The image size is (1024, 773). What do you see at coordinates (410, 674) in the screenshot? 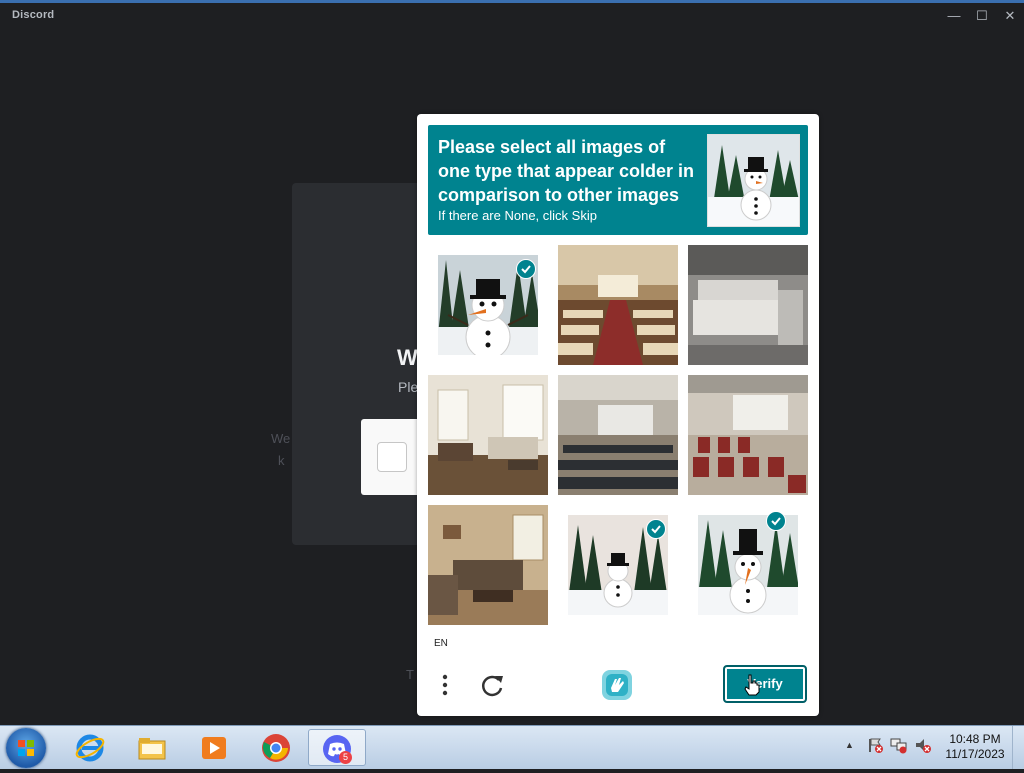
I see `card-footer-text: T` at bounding box center [410, 674].